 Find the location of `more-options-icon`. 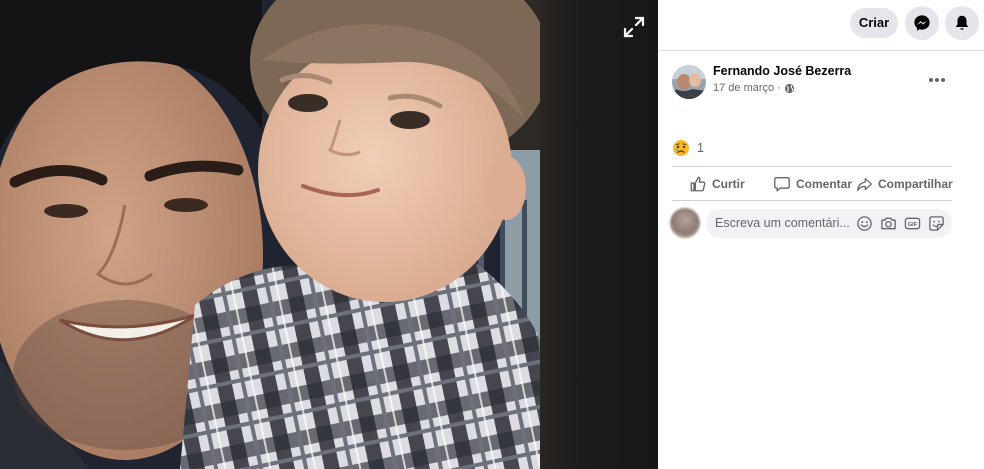

more-options-icon is located at coordinates (937, 80).